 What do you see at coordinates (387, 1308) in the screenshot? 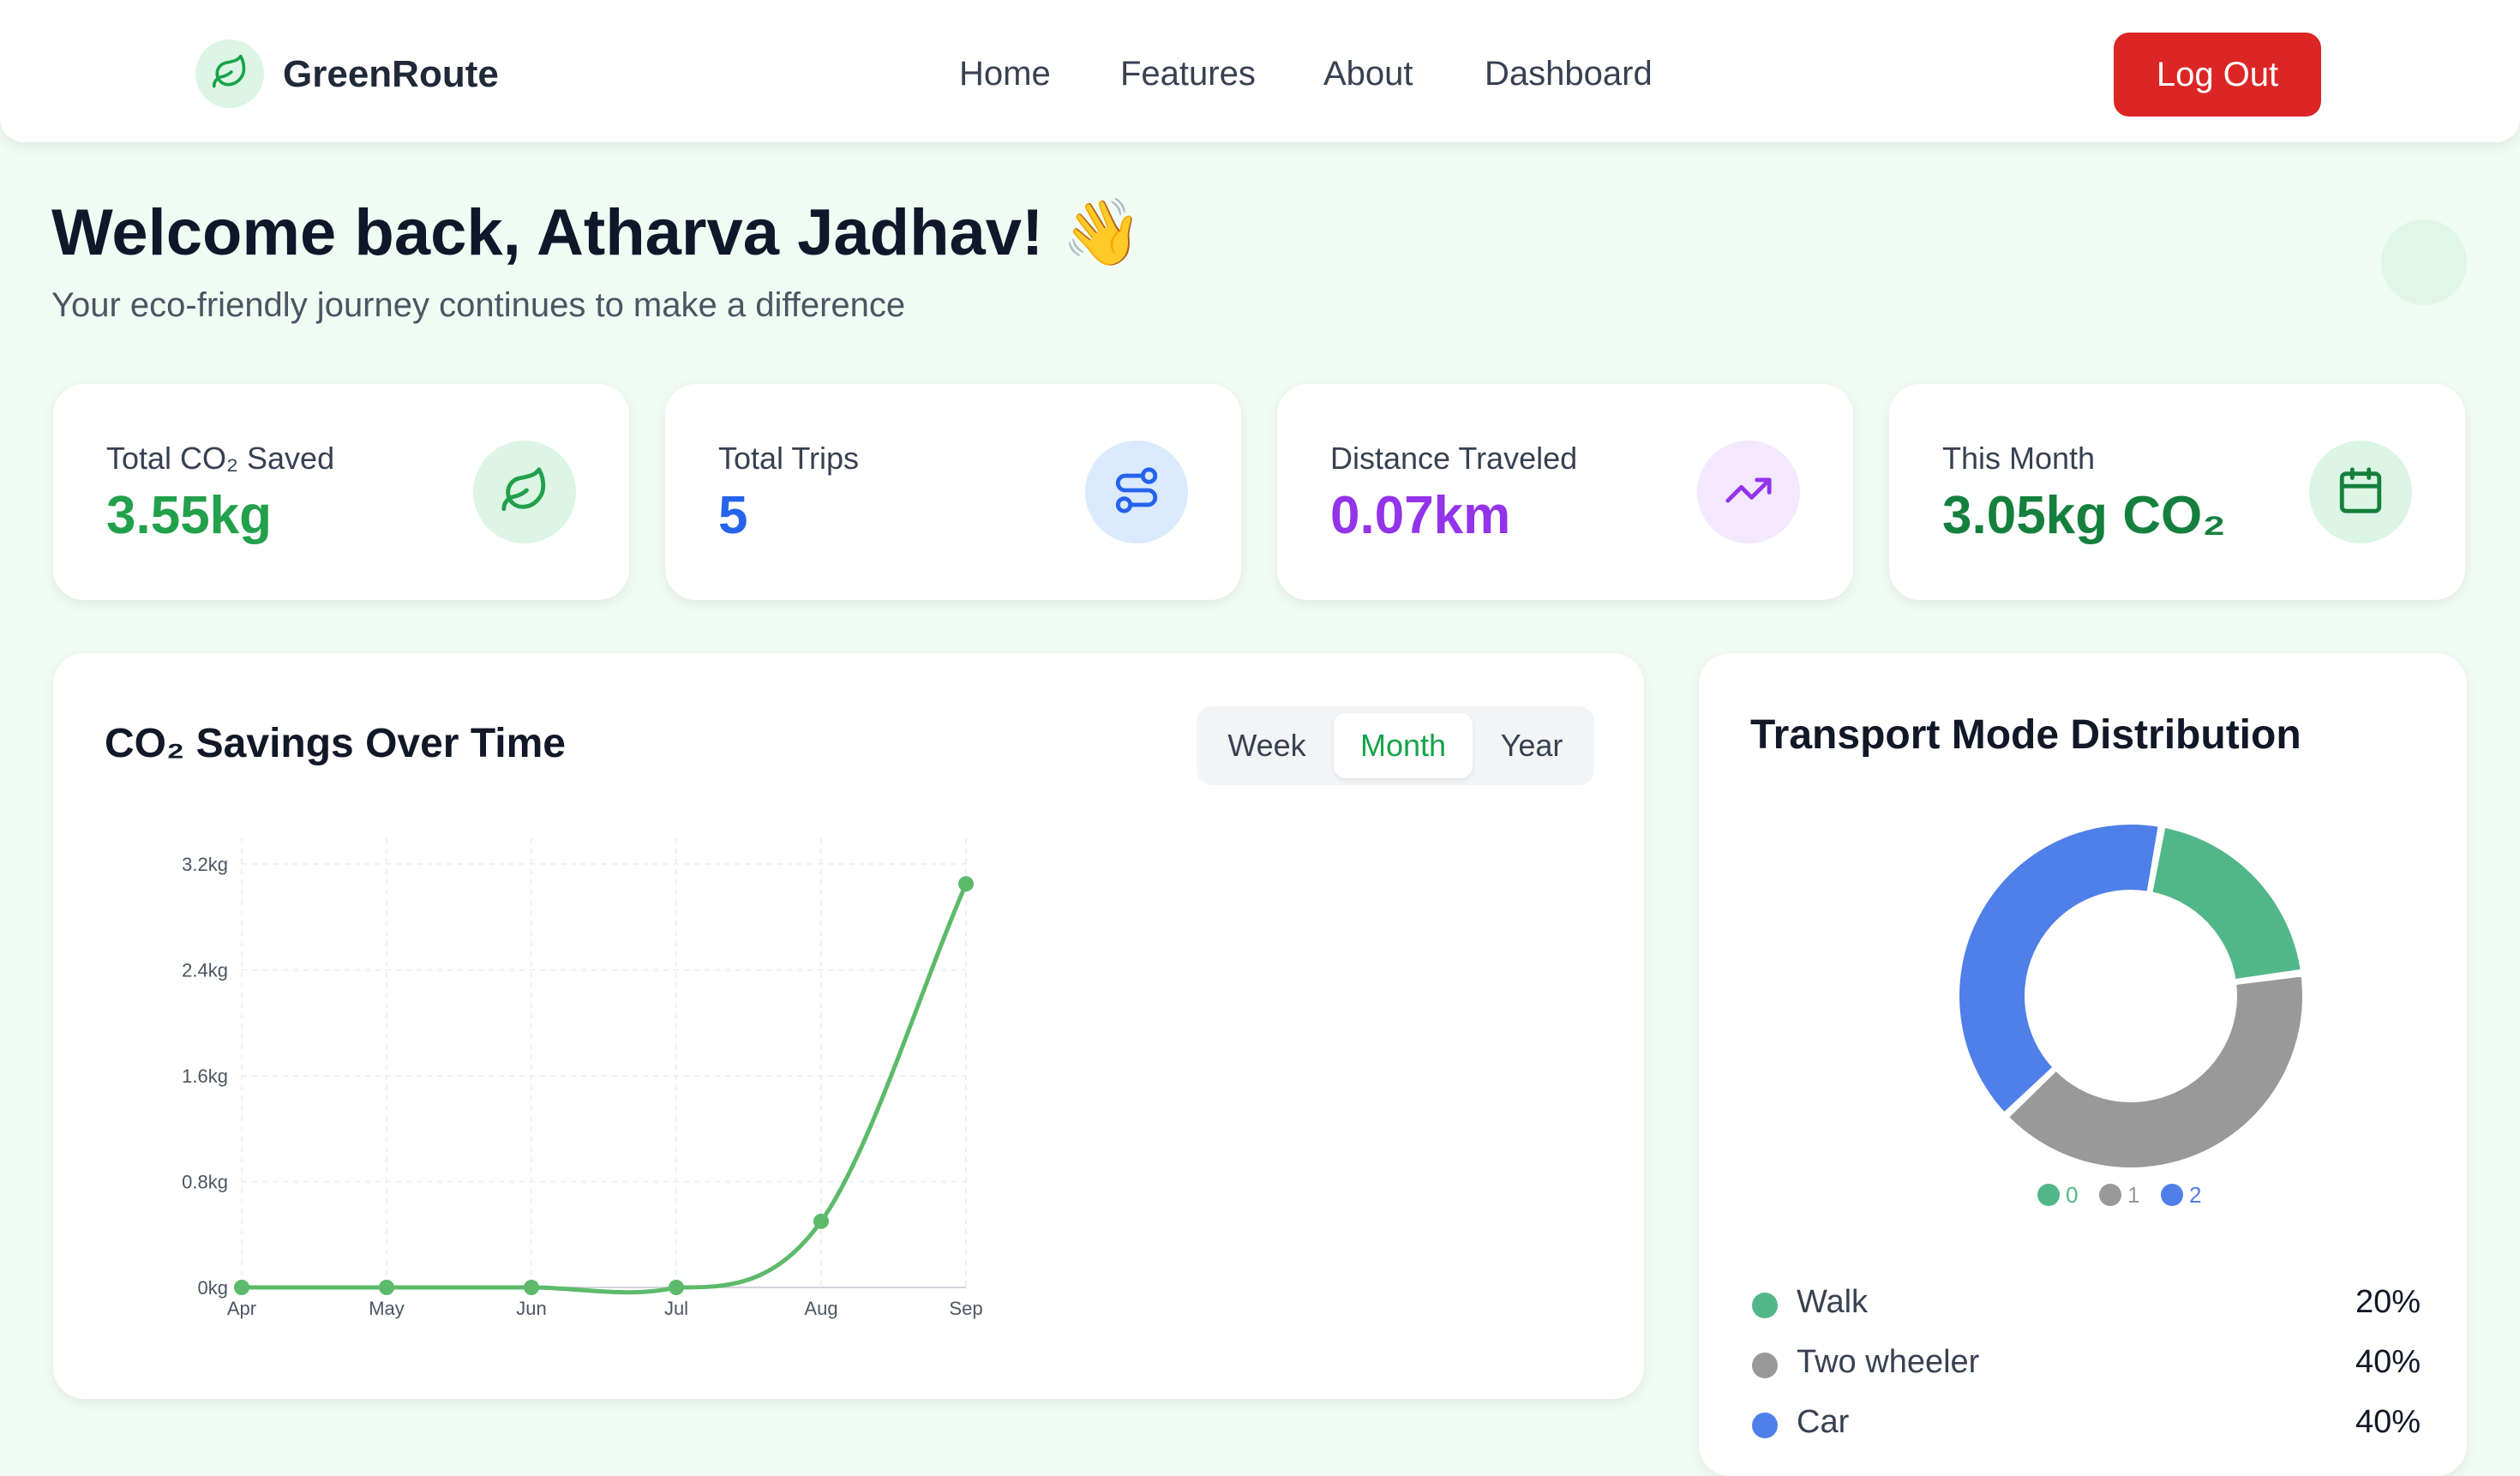
I see `x-tick-label: May` at bounding box center [387, 1308].